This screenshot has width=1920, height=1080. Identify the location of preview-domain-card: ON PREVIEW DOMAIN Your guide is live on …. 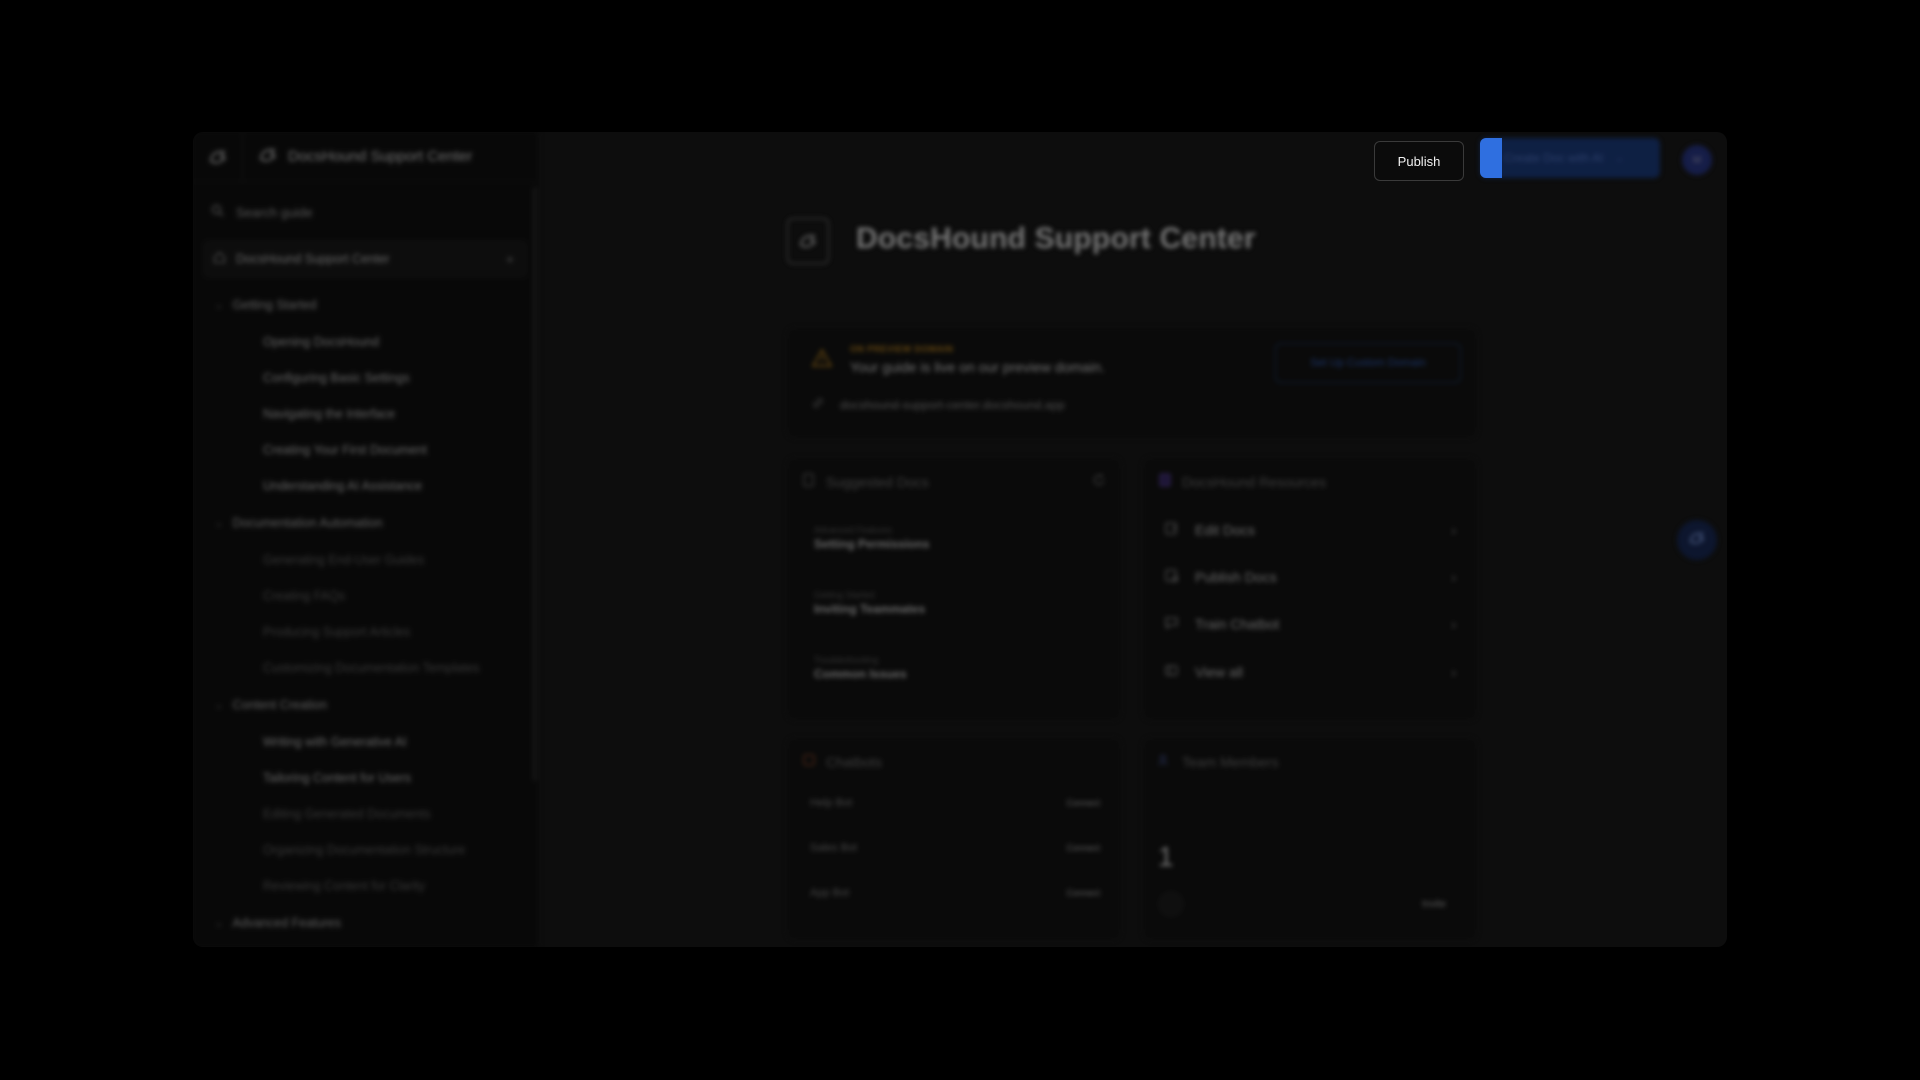
(1132, 383).